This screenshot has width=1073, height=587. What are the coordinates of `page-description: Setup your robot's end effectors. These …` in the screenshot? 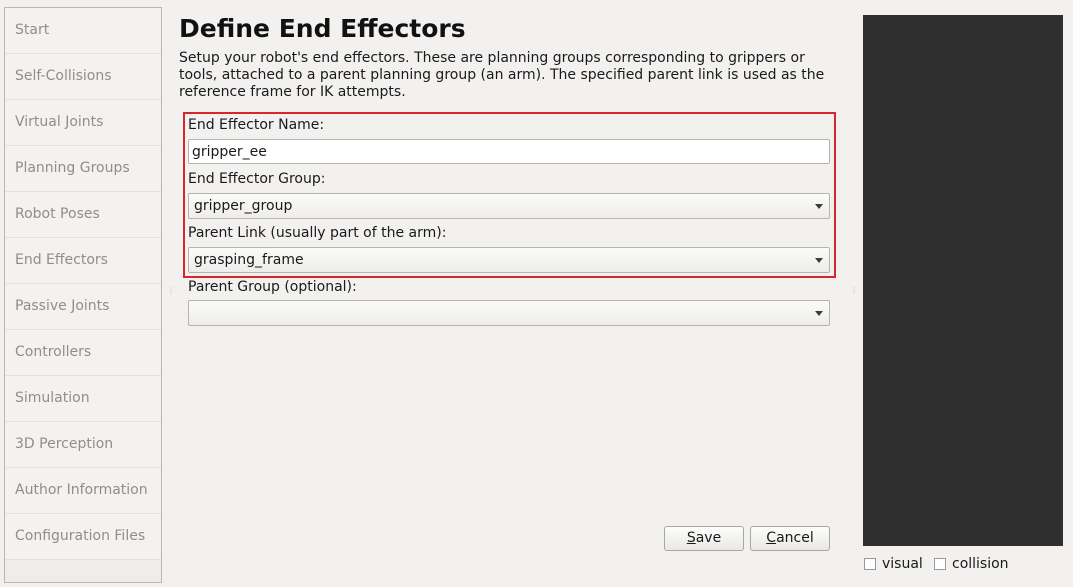 It's located at (502, 75).